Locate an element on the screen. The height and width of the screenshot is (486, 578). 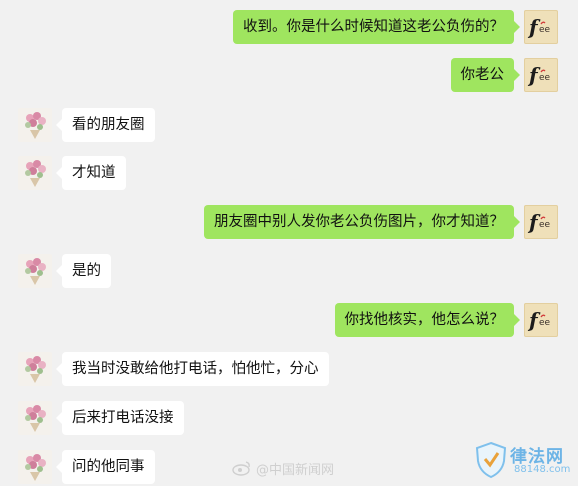
message-bubble-sent: 你老公 is located at coordinates (485, 75).